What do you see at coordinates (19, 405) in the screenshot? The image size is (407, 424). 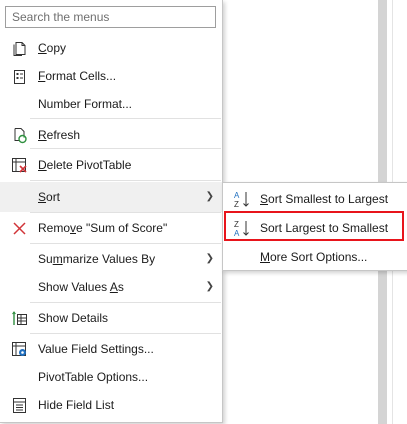 I see `field-list-icon` at bounding box center [19, 405].